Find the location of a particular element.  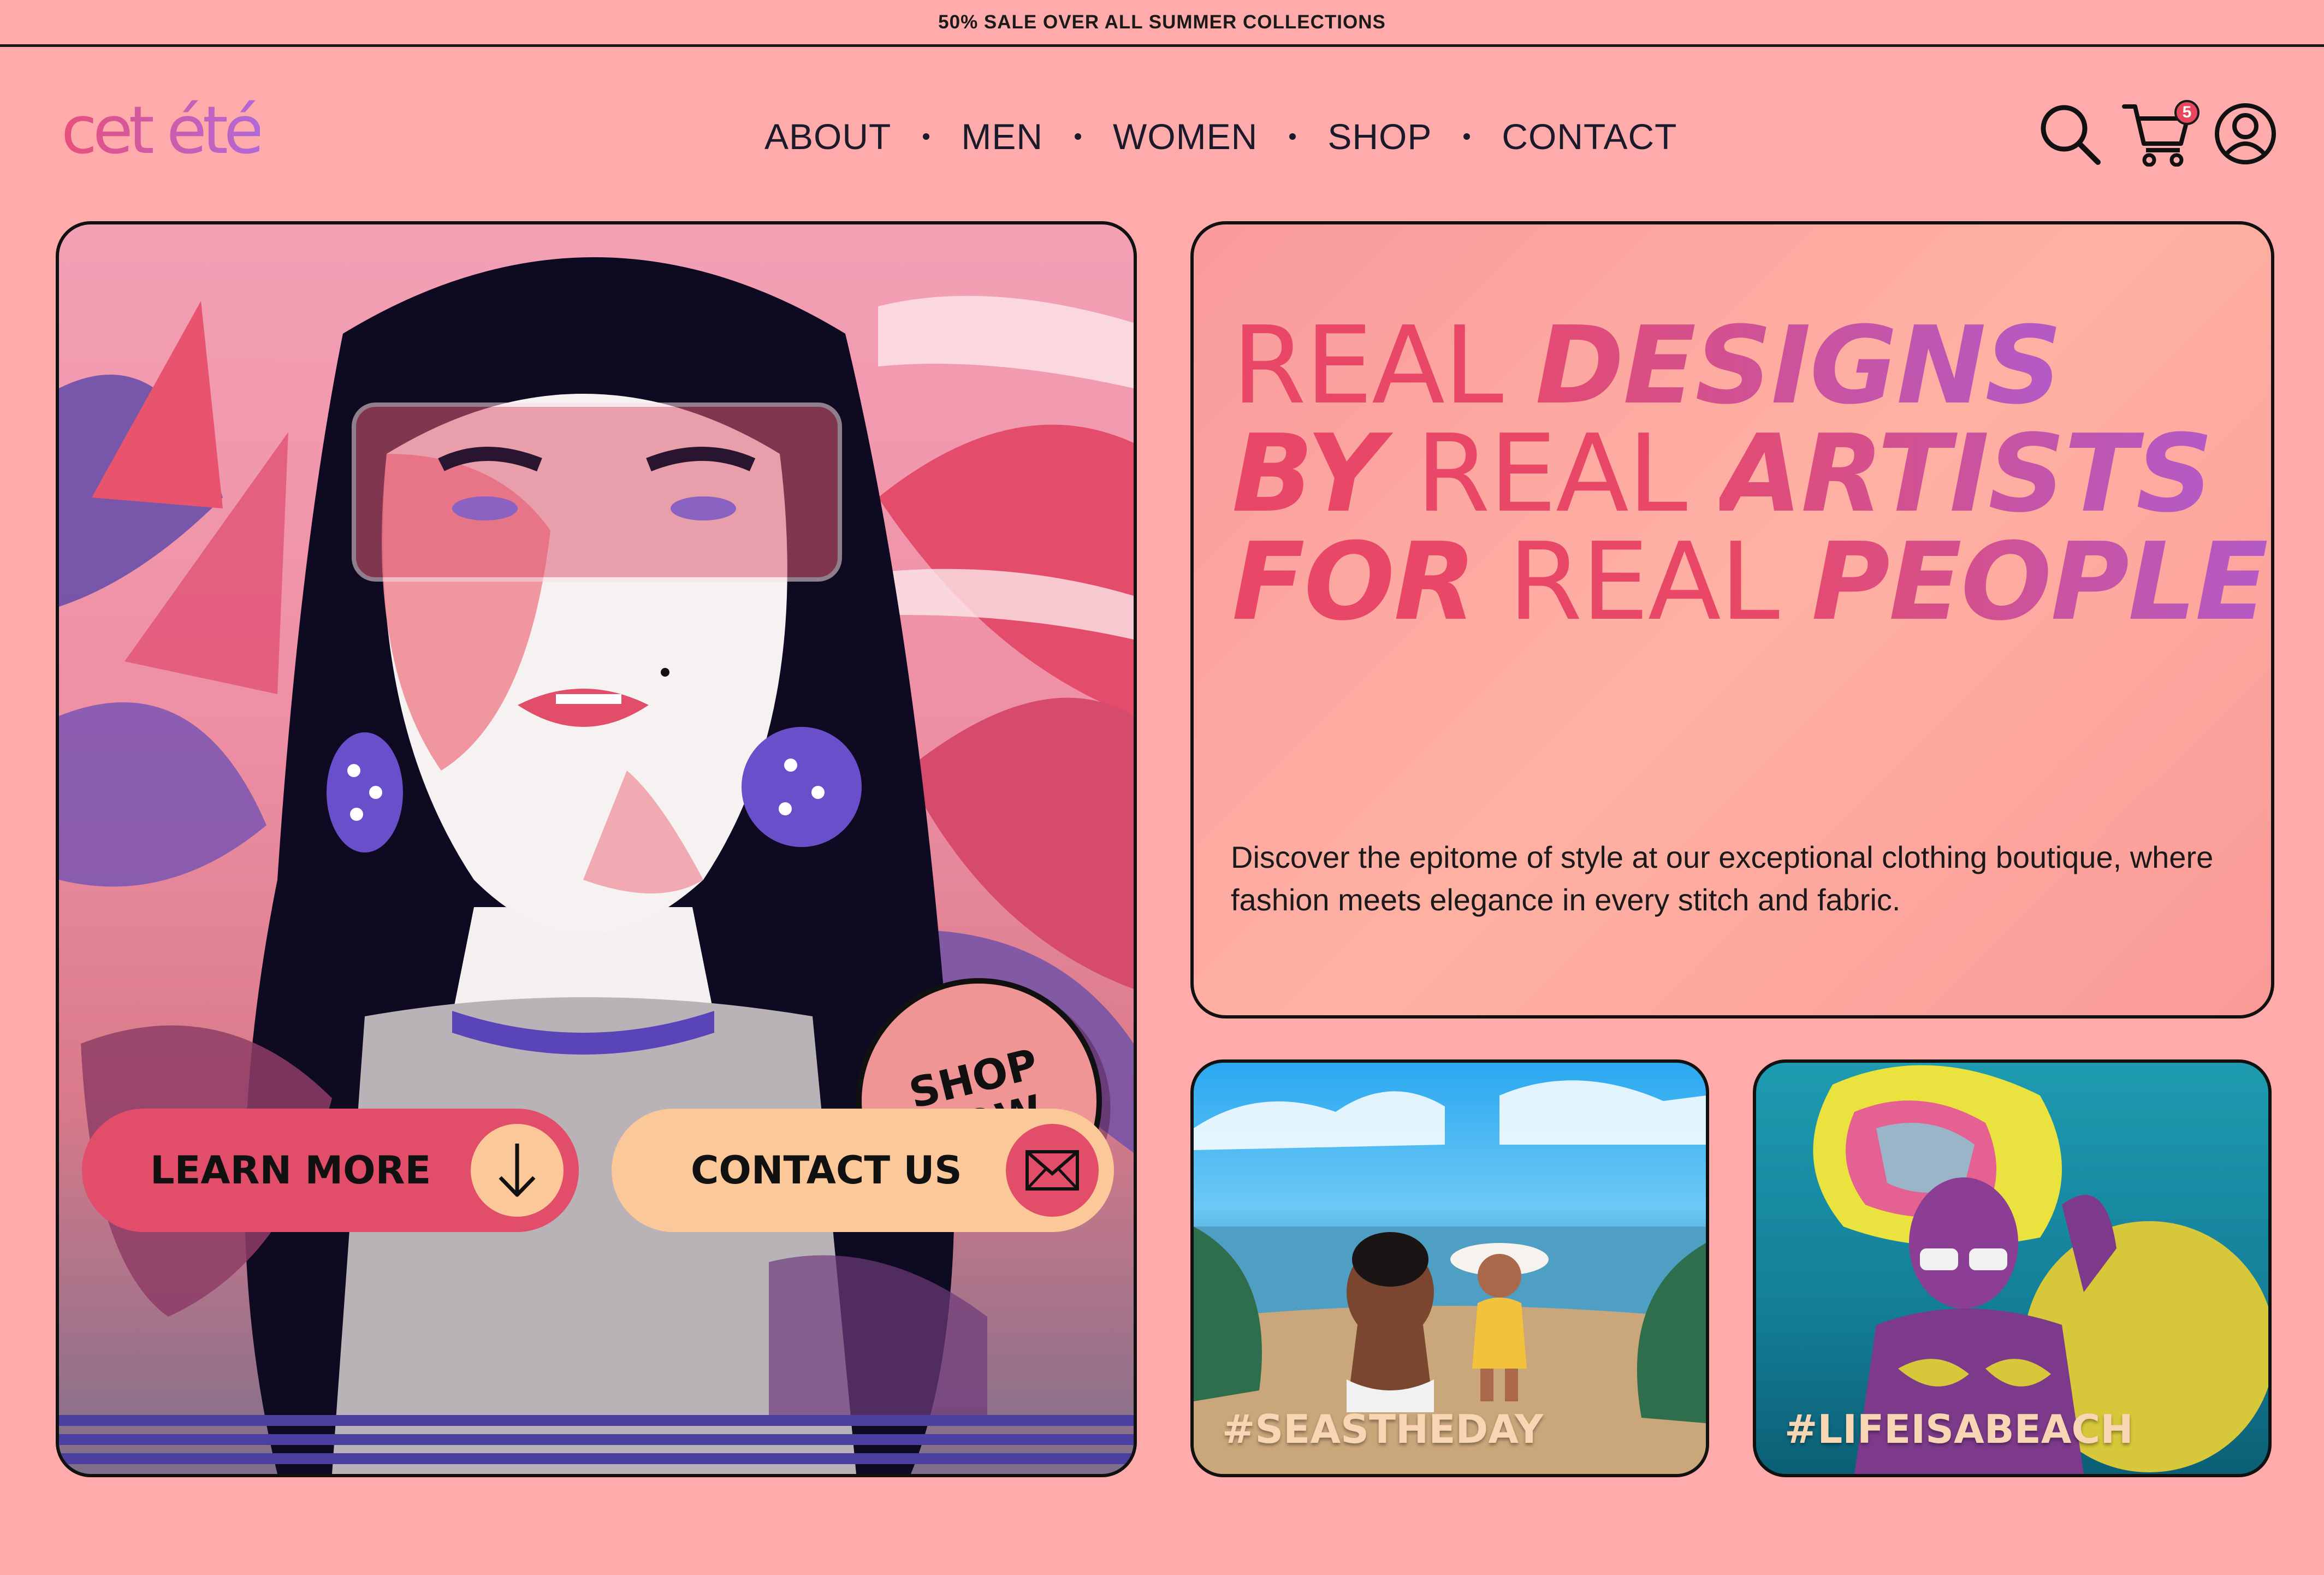

nav-about: ABOUT is located at coordinates (827, 136).